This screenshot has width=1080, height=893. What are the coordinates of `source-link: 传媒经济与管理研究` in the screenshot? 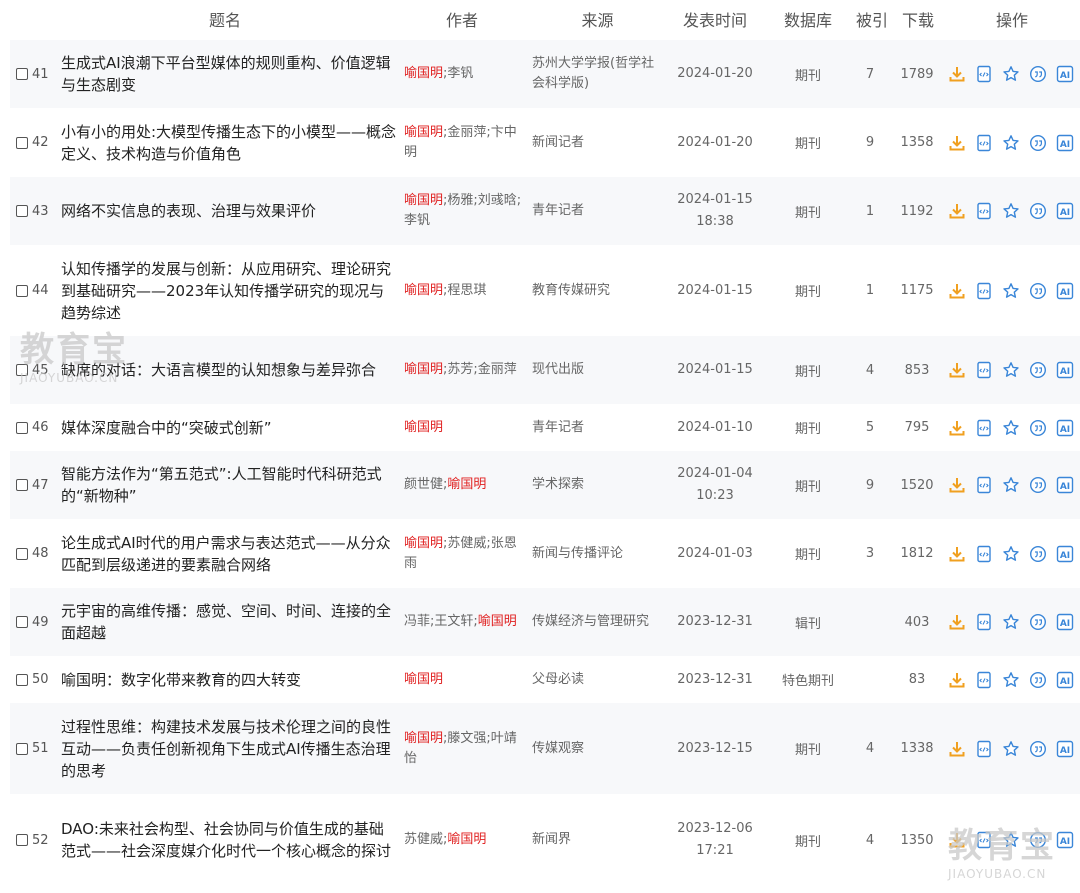 It's located at (590, 622).